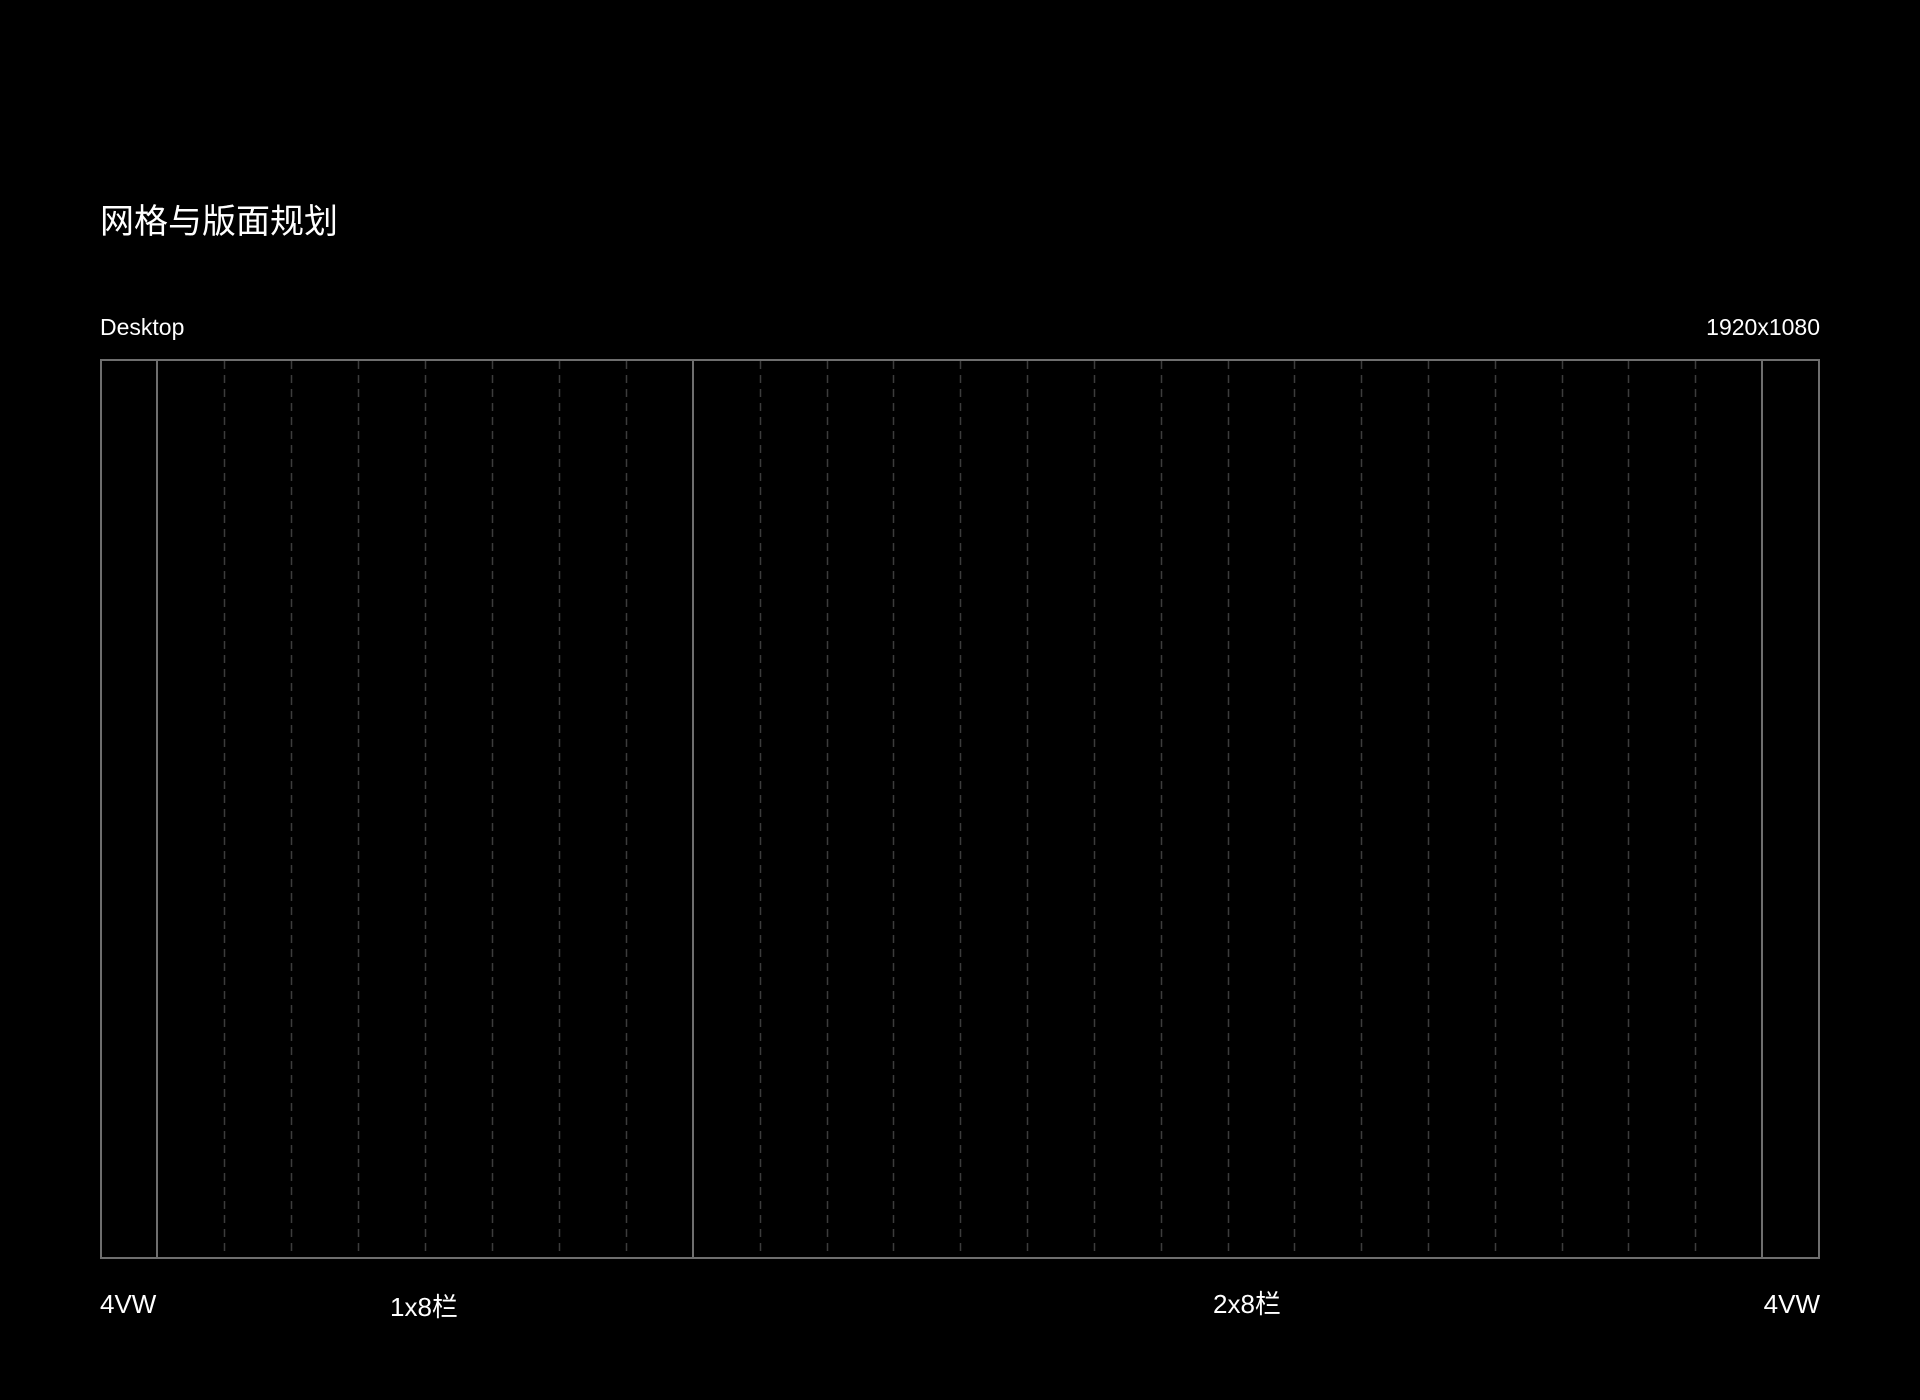 The width and height of the screenshot is (1920, 1400). I want to click on resolution-label: 1920x1080, so click(1763, 327).